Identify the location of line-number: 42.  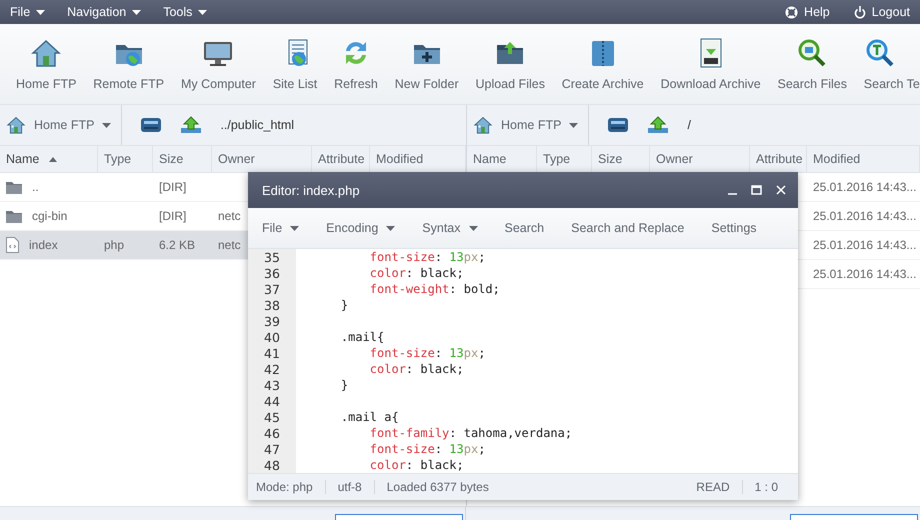
(272, 369).